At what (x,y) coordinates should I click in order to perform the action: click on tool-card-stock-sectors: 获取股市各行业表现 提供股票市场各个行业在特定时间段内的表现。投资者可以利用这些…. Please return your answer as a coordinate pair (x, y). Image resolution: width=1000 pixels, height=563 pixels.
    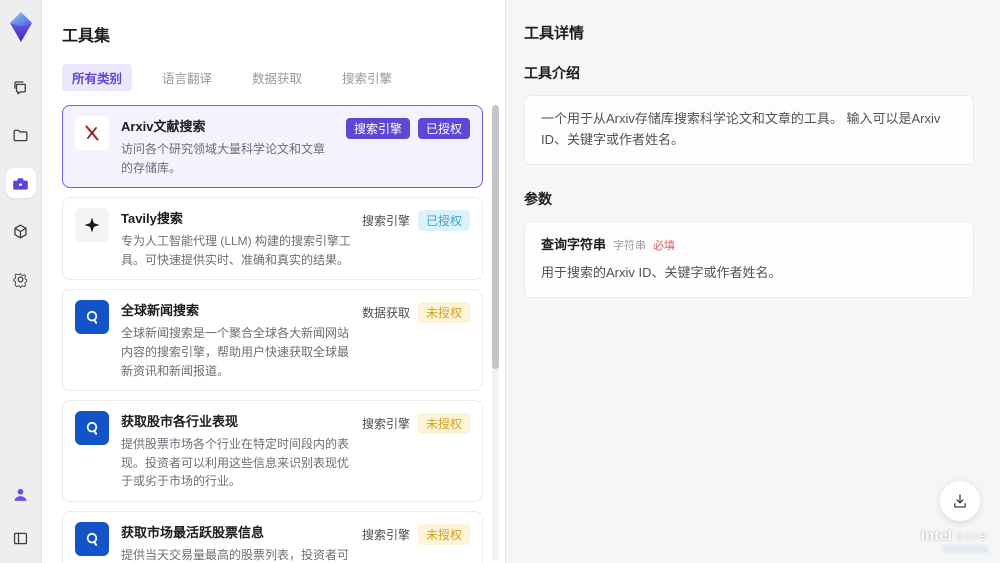
    Looking at the image, I should click on (272, 451).